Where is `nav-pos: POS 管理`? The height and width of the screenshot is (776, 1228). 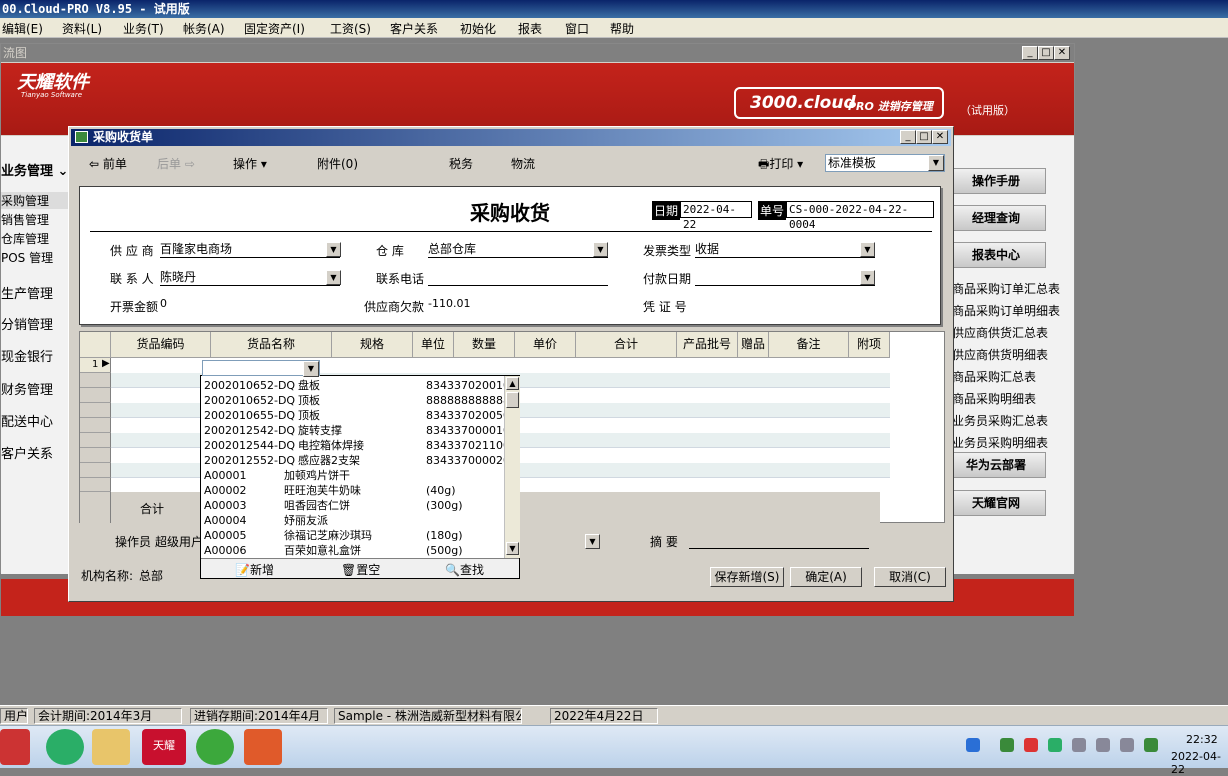
nav-pos: POS 管理 is located at coordinates (27, 257).